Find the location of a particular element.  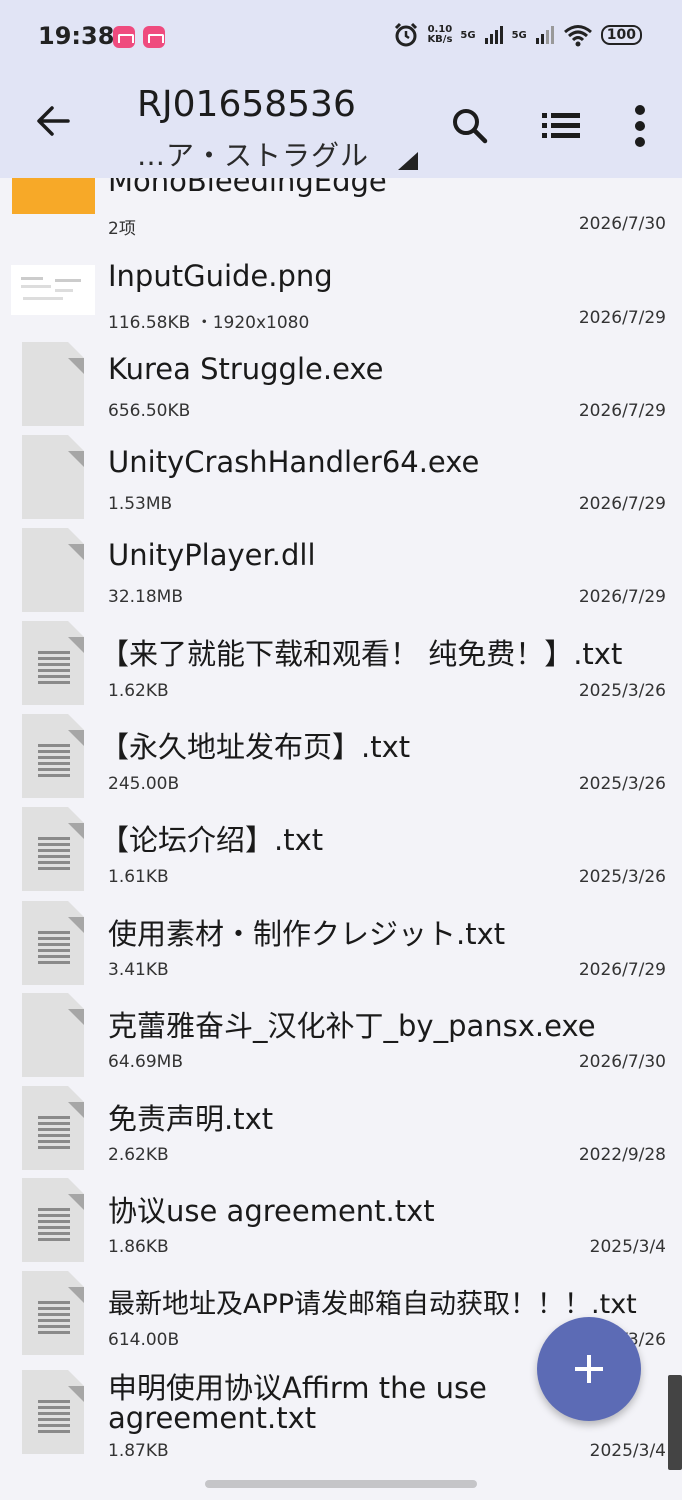

page-title: RJ01658536 is located at coordinates (246, 104).